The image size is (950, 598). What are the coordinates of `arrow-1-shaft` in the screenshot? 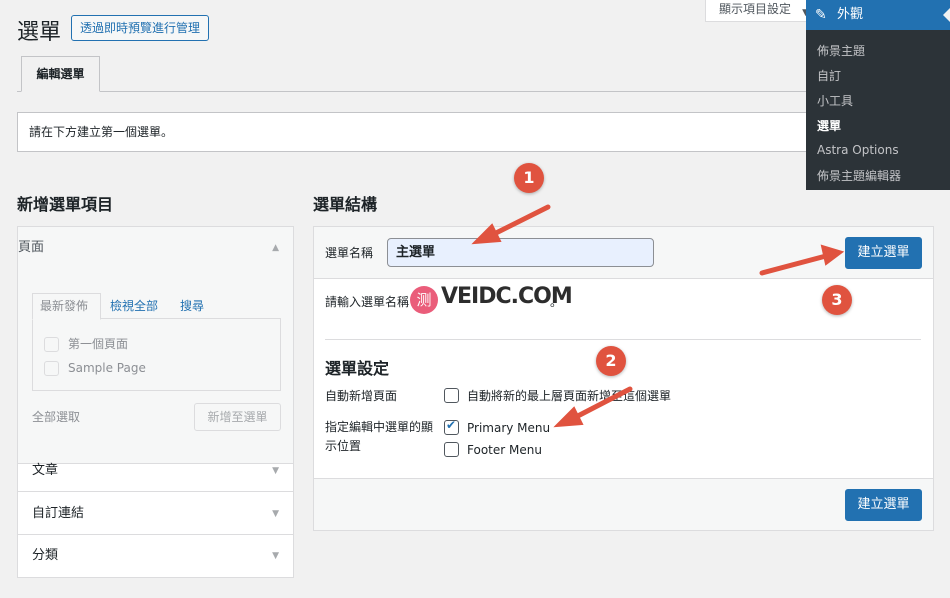 It's located at (519, 221).